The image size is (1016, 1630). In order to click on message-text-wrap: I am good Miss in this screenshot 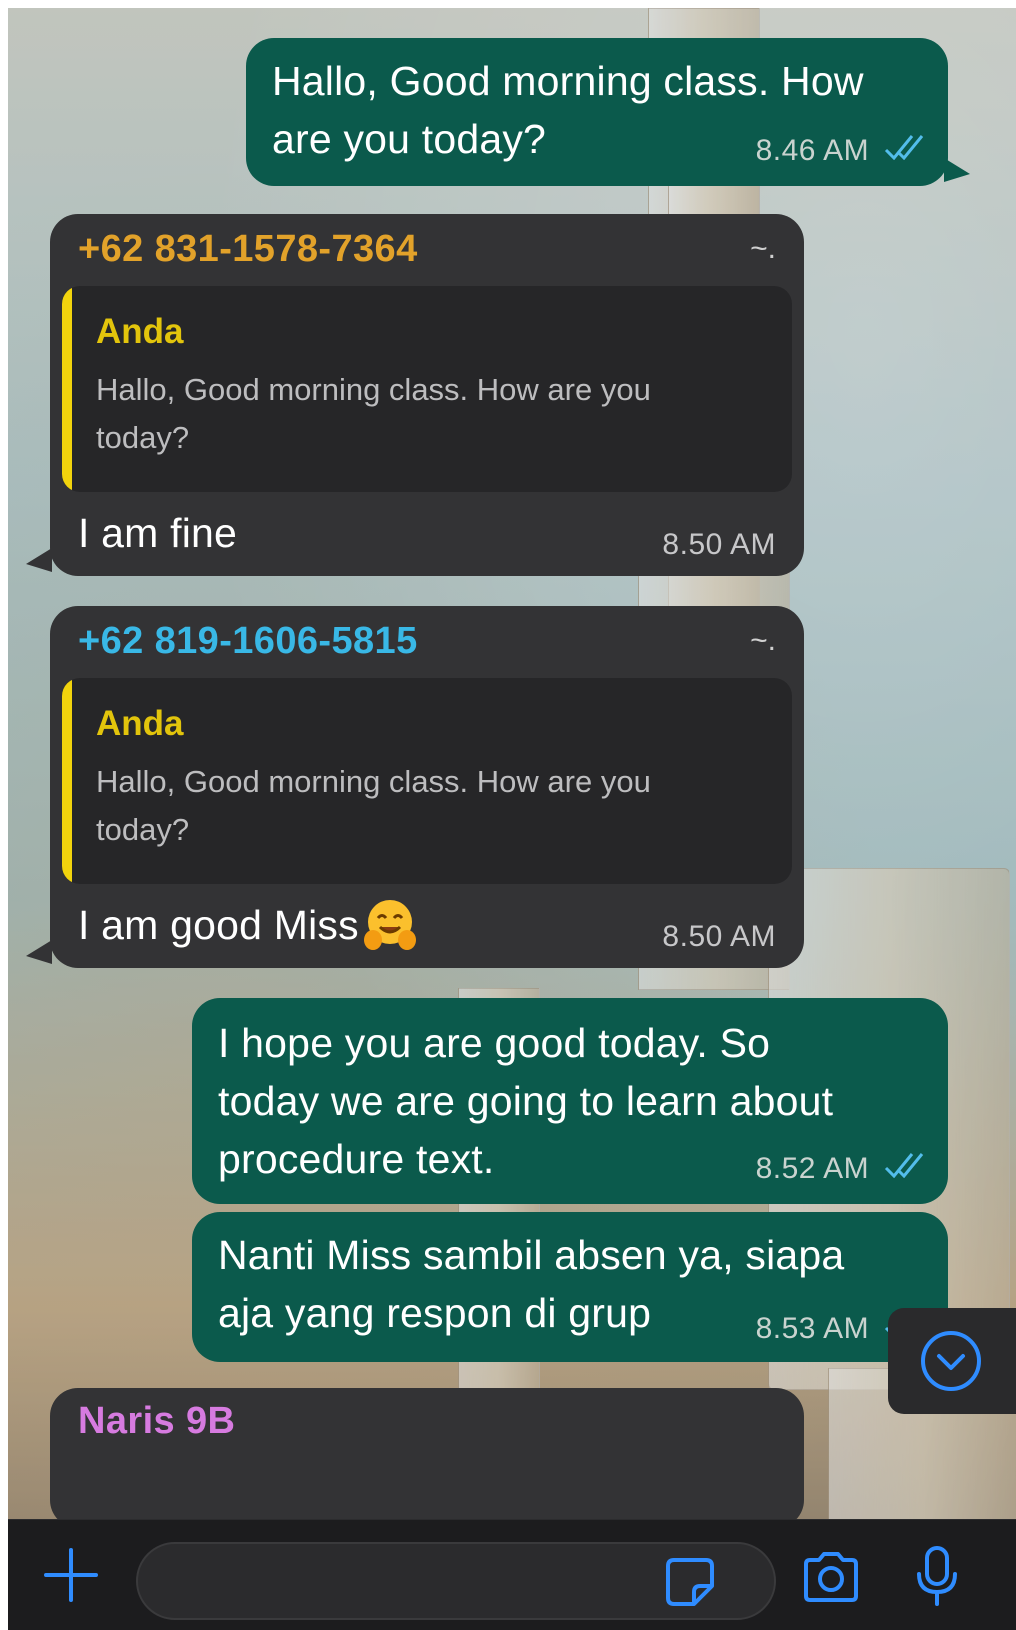, I will do `click(248, 925)`.